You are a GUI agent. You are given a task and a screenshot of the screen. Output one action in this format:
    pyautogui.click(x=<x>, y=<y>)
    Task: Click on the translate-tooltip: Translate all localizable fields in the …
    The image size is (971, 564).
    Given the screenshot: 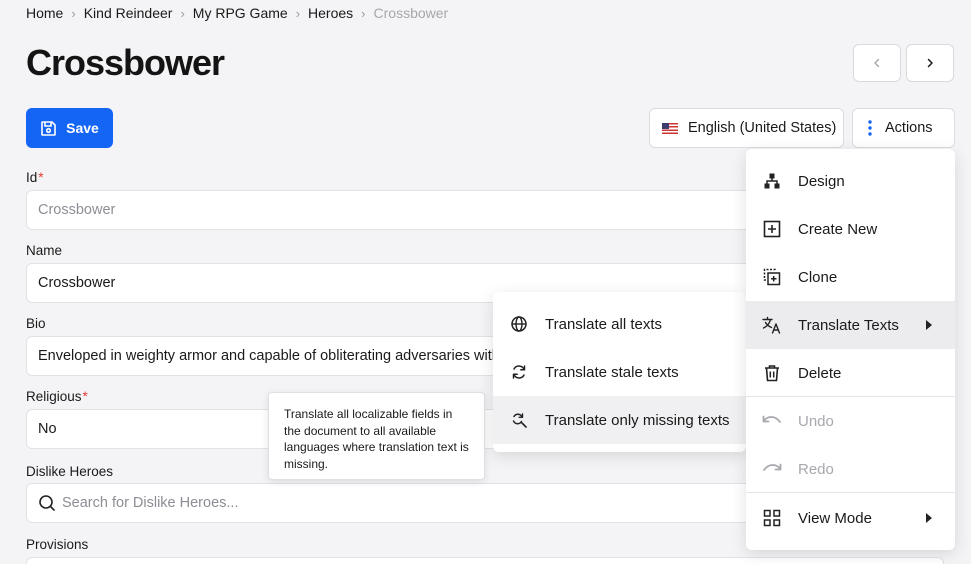 What is the action you would take?
    pyautogui.click(x=376, y=436)
    